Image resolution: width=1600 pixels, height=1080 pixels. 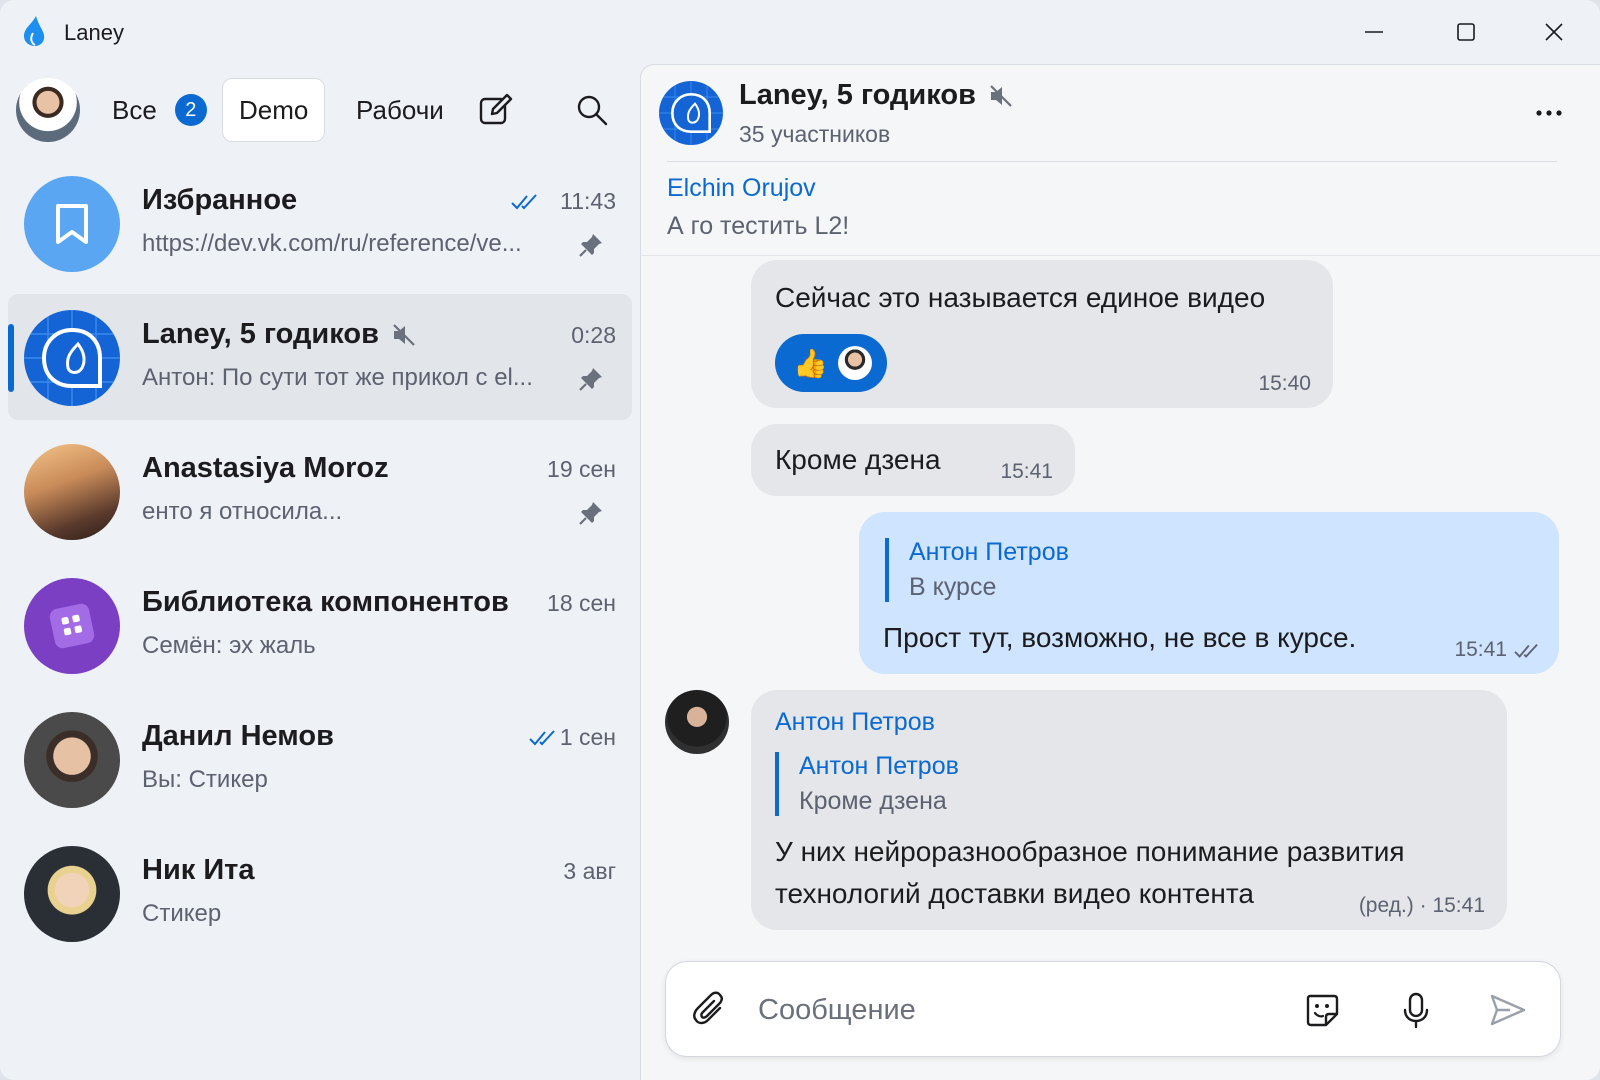 What do you see at coordinates (581, 603) in the screenshot?
I see `chat-time: 18 сен` at bounding box center [581, 603].